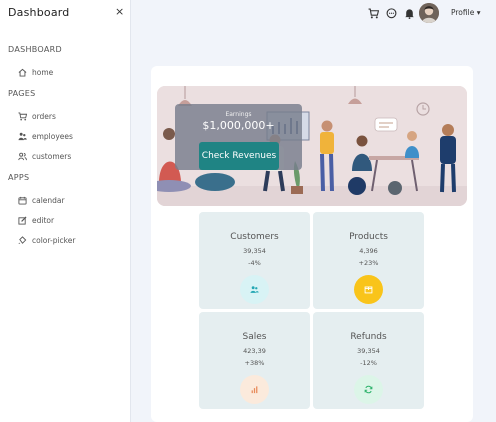 The image size is (496, 422). I want to click on bell-icon, so click(409, 13).